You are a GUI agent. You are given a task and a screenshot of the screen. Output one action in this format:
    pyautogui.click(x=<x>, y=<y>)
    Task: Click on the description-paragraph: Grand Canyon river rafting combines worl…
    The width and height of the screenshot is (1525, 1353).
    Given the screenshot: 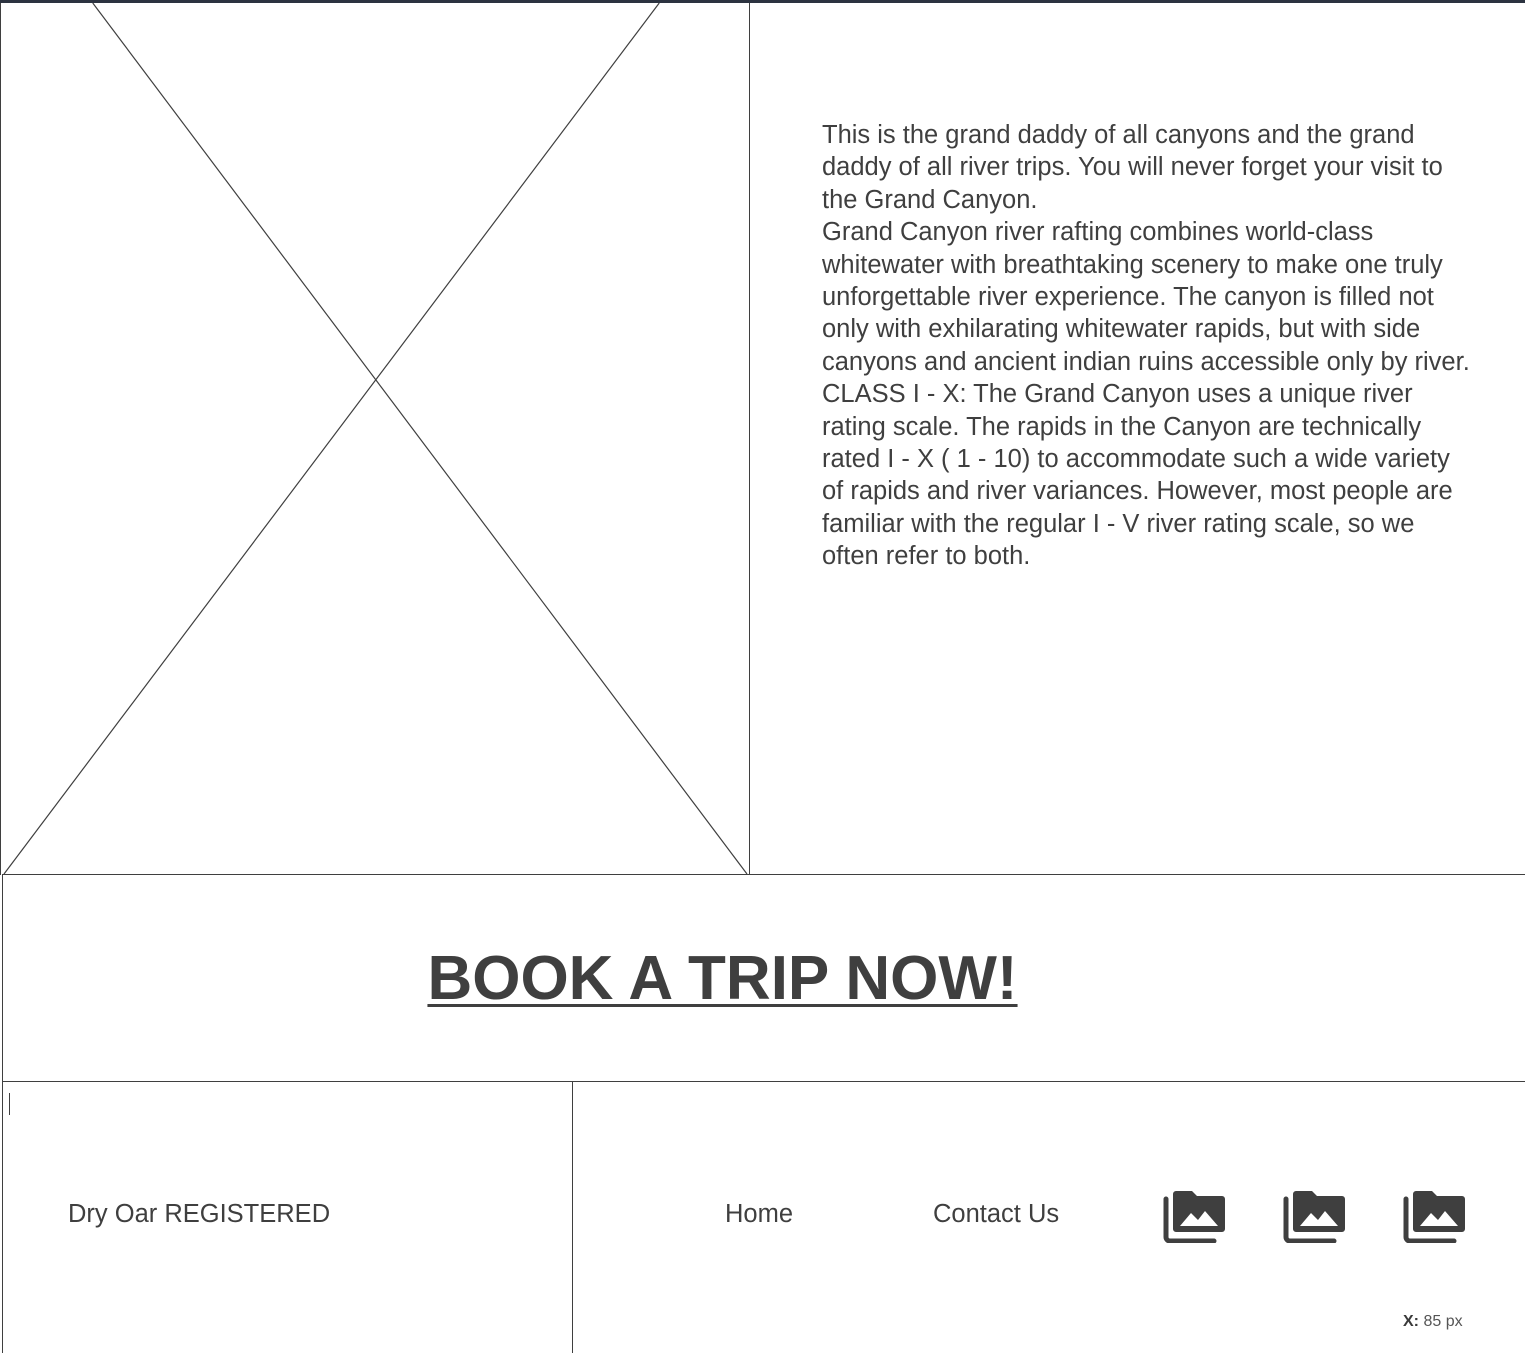 What is the action you would take?
    pyautogui.click(x=1146, y=297)
    